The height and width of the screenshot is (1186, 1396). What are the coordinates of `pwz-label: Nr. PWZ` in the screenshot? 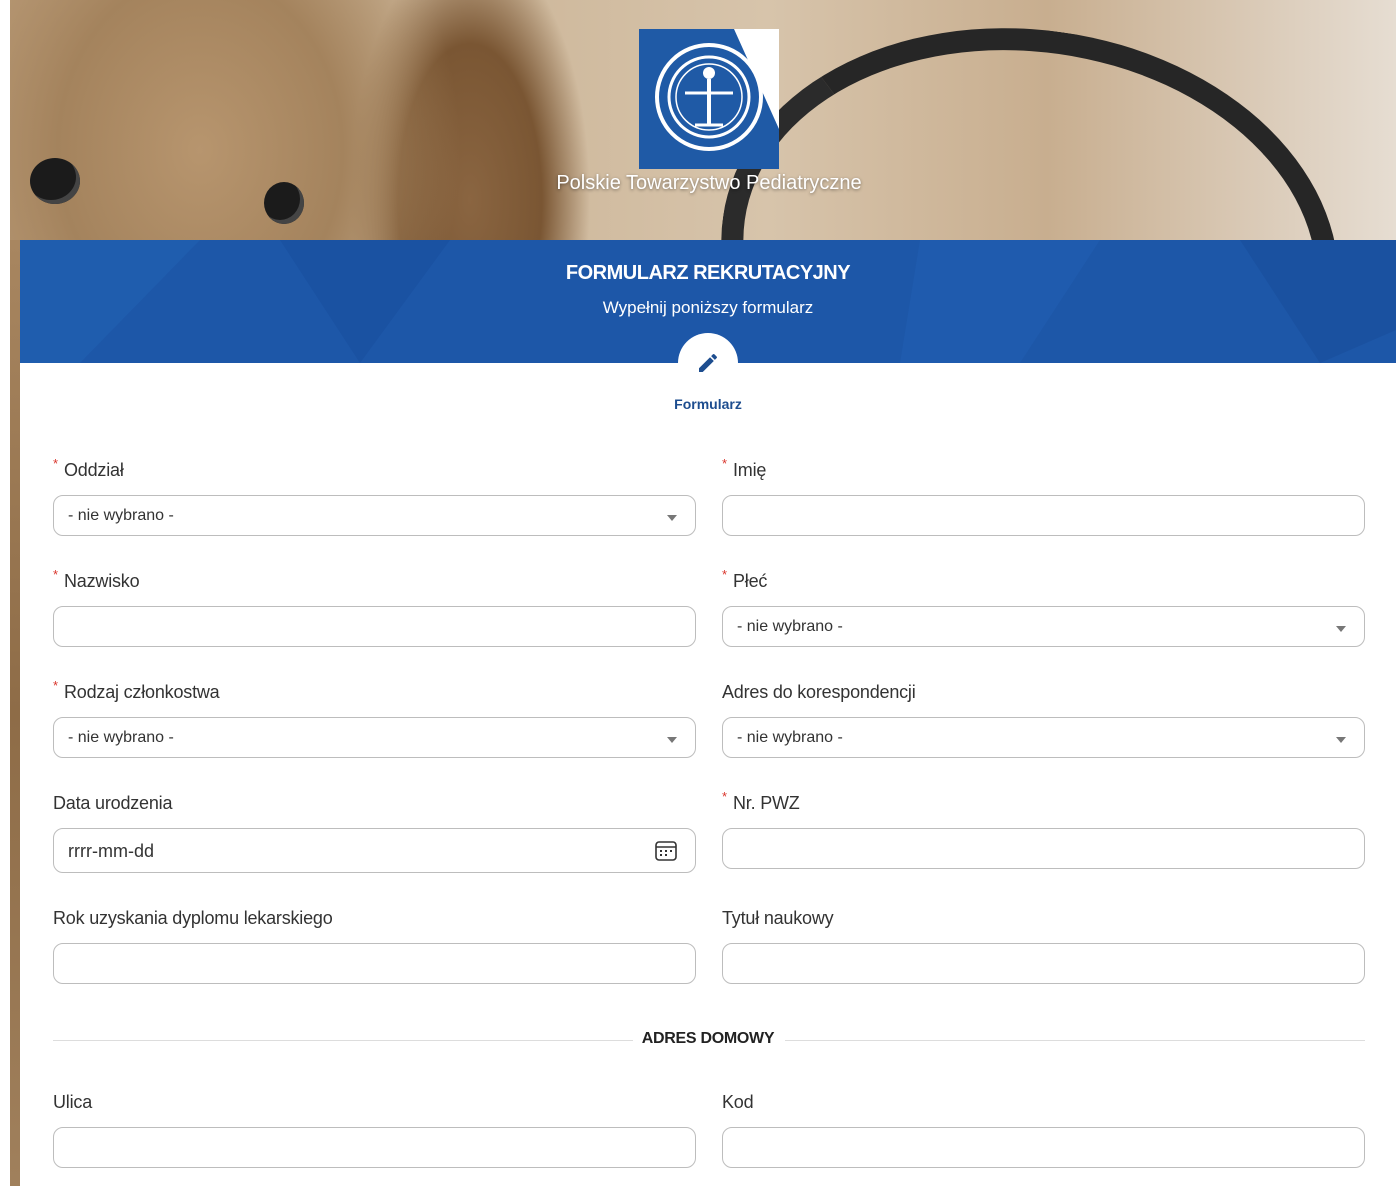 It's located at (766, 803).